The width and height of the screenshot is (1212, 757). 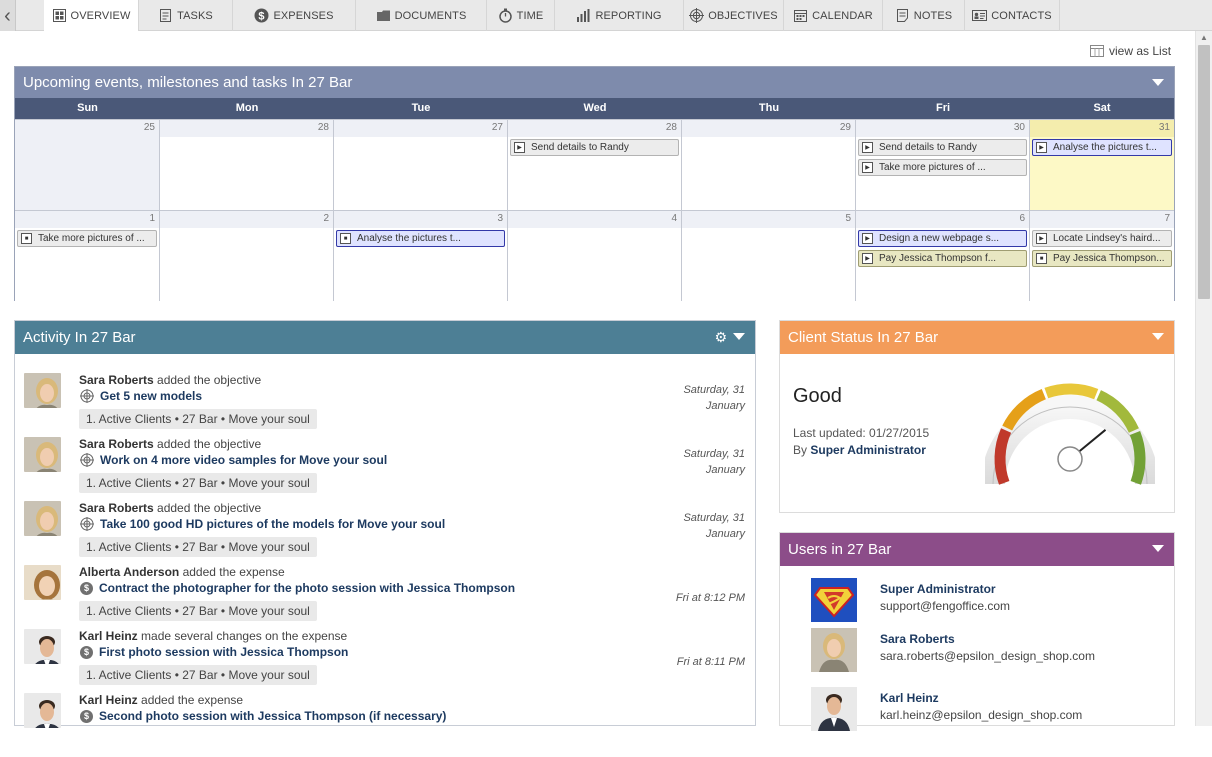 What do you see at coordinates (207, 444) in the screenshot?
I see `activity-action-text: added the objective` at bounding box center [207, 444].